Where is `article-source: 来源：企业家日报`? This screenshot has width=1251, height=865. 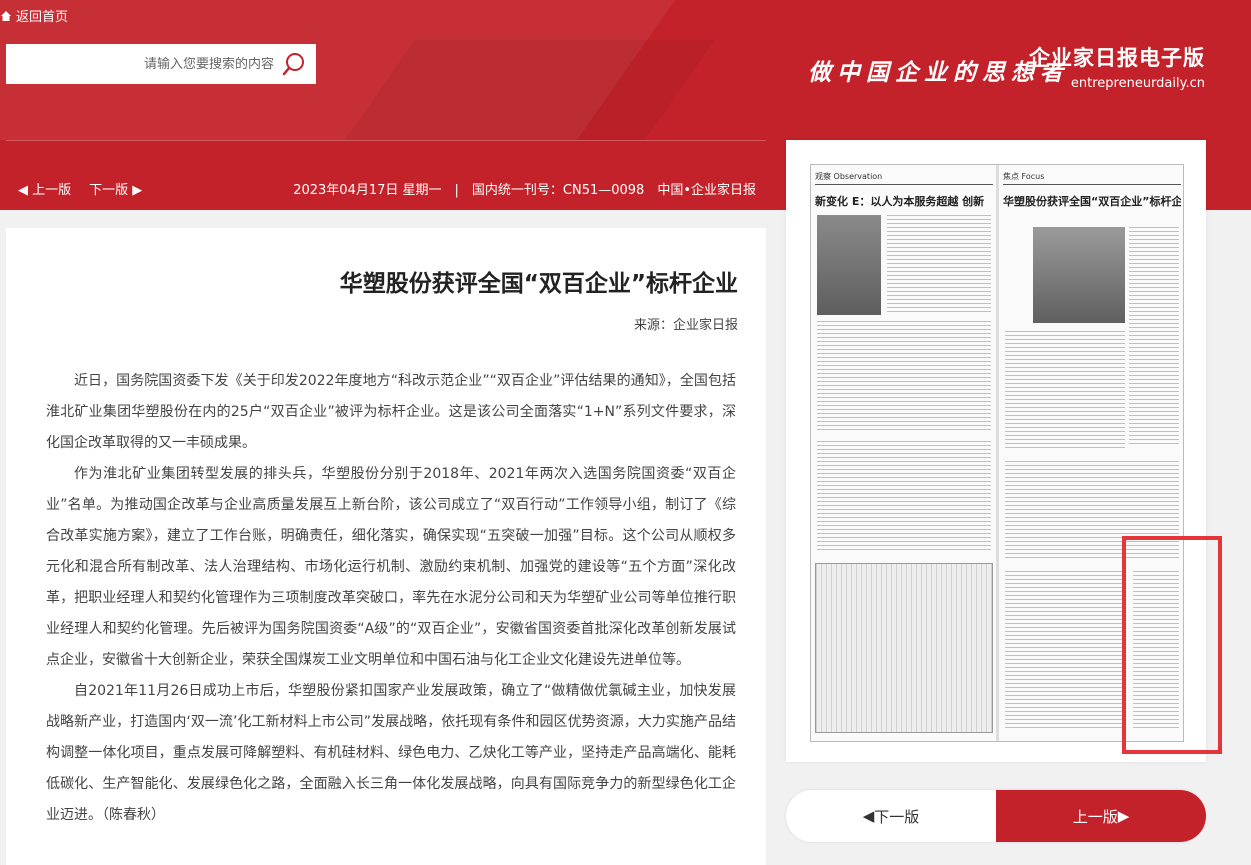
article-source: 来源：企业家日报 is located at coordinates (685, 325).